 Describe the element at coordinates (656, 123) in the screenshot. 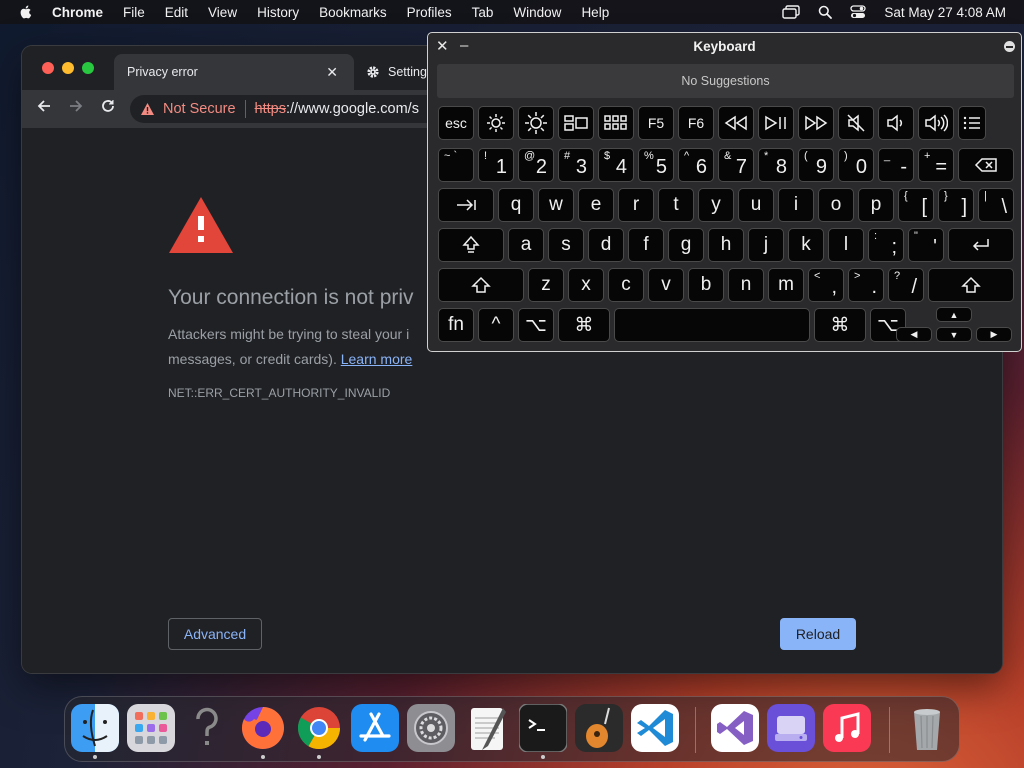

I see `key-f5: F5` at that location.